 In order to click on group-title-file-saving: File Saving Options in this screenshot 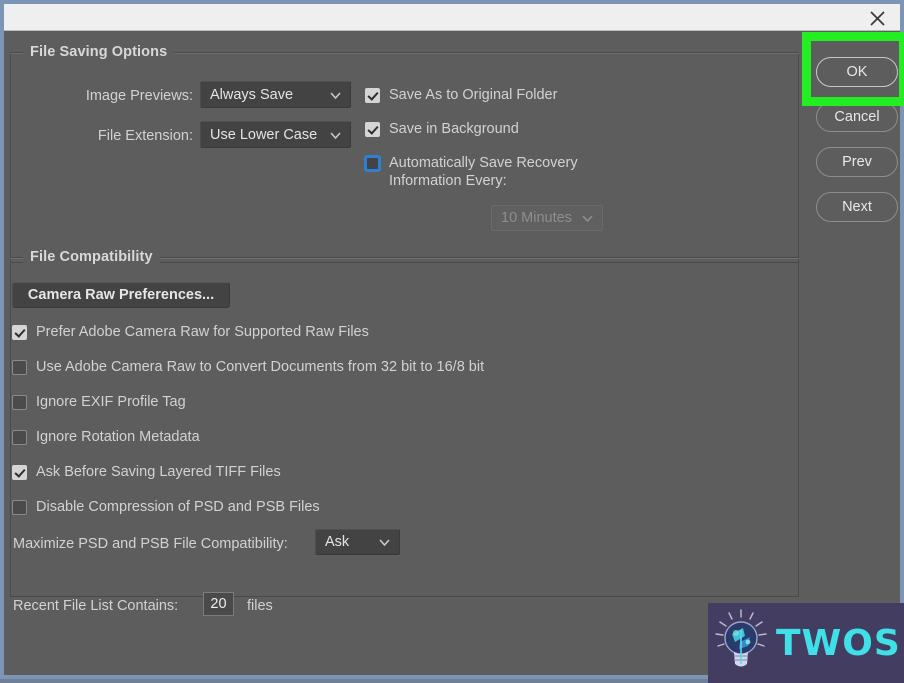, I will do `click(99, 52)`.